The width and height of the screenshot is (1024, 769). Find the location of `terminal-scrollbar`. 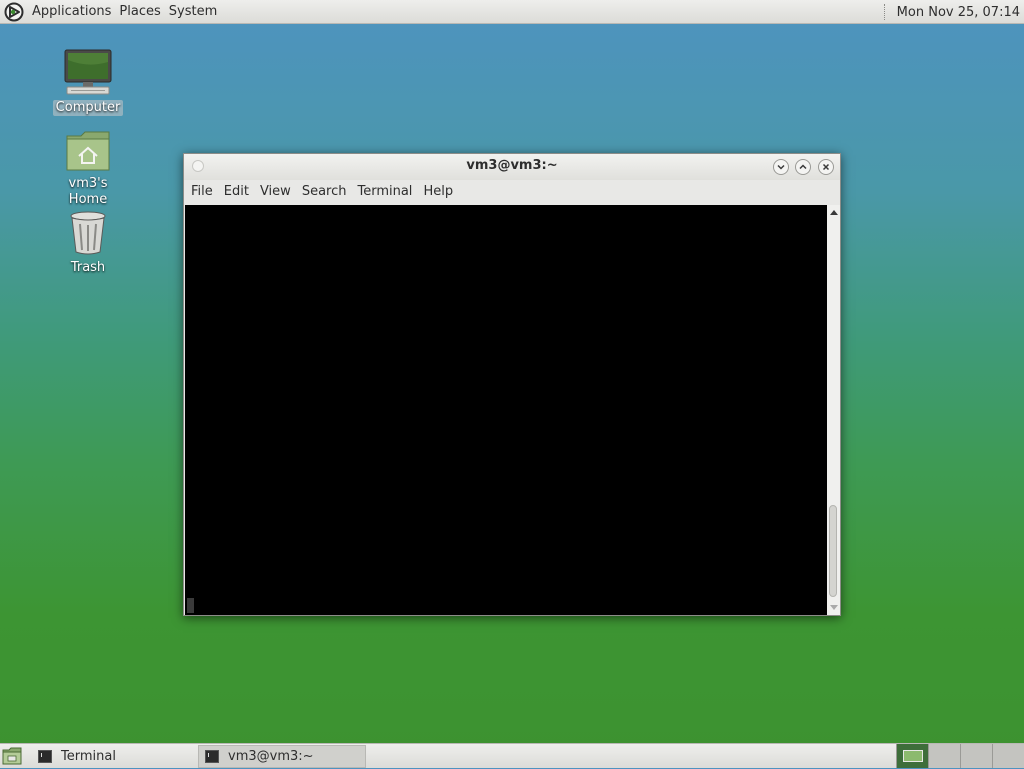

terminal-scrollbar is located at coordinates (833, 410).